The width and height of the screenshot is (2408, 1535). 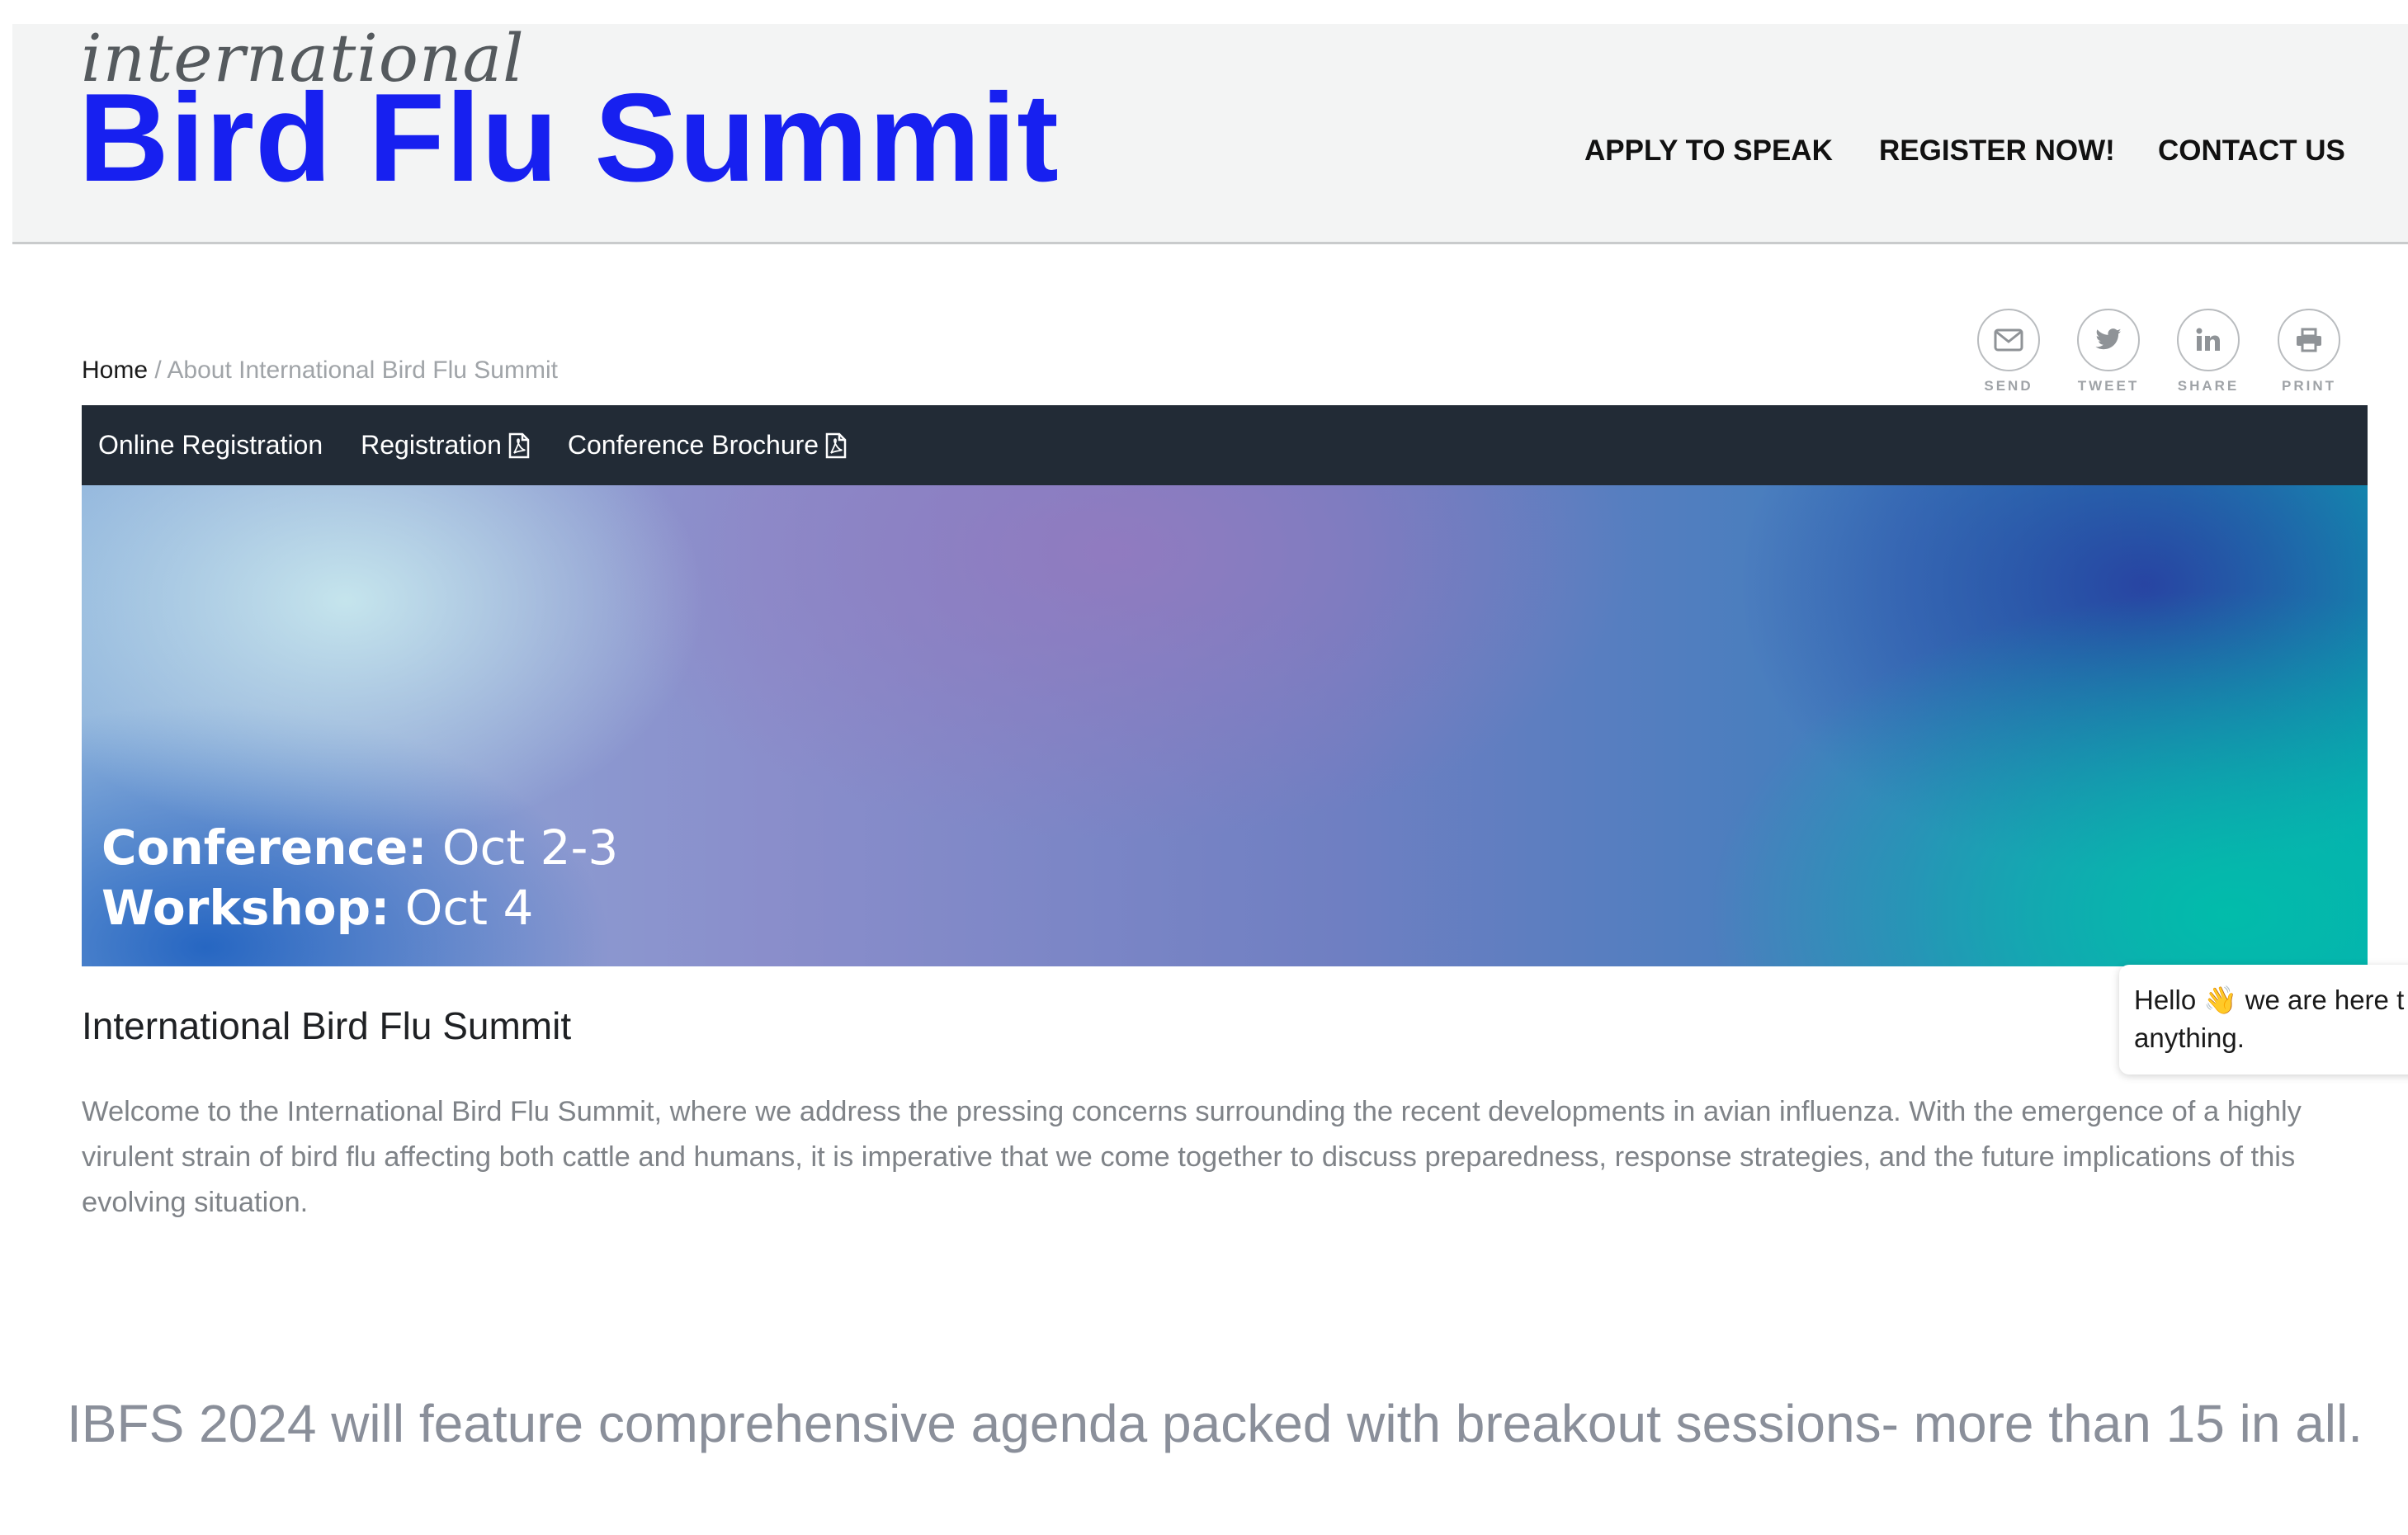 I want to click on printer-icon, so click(x=2309, y=340).